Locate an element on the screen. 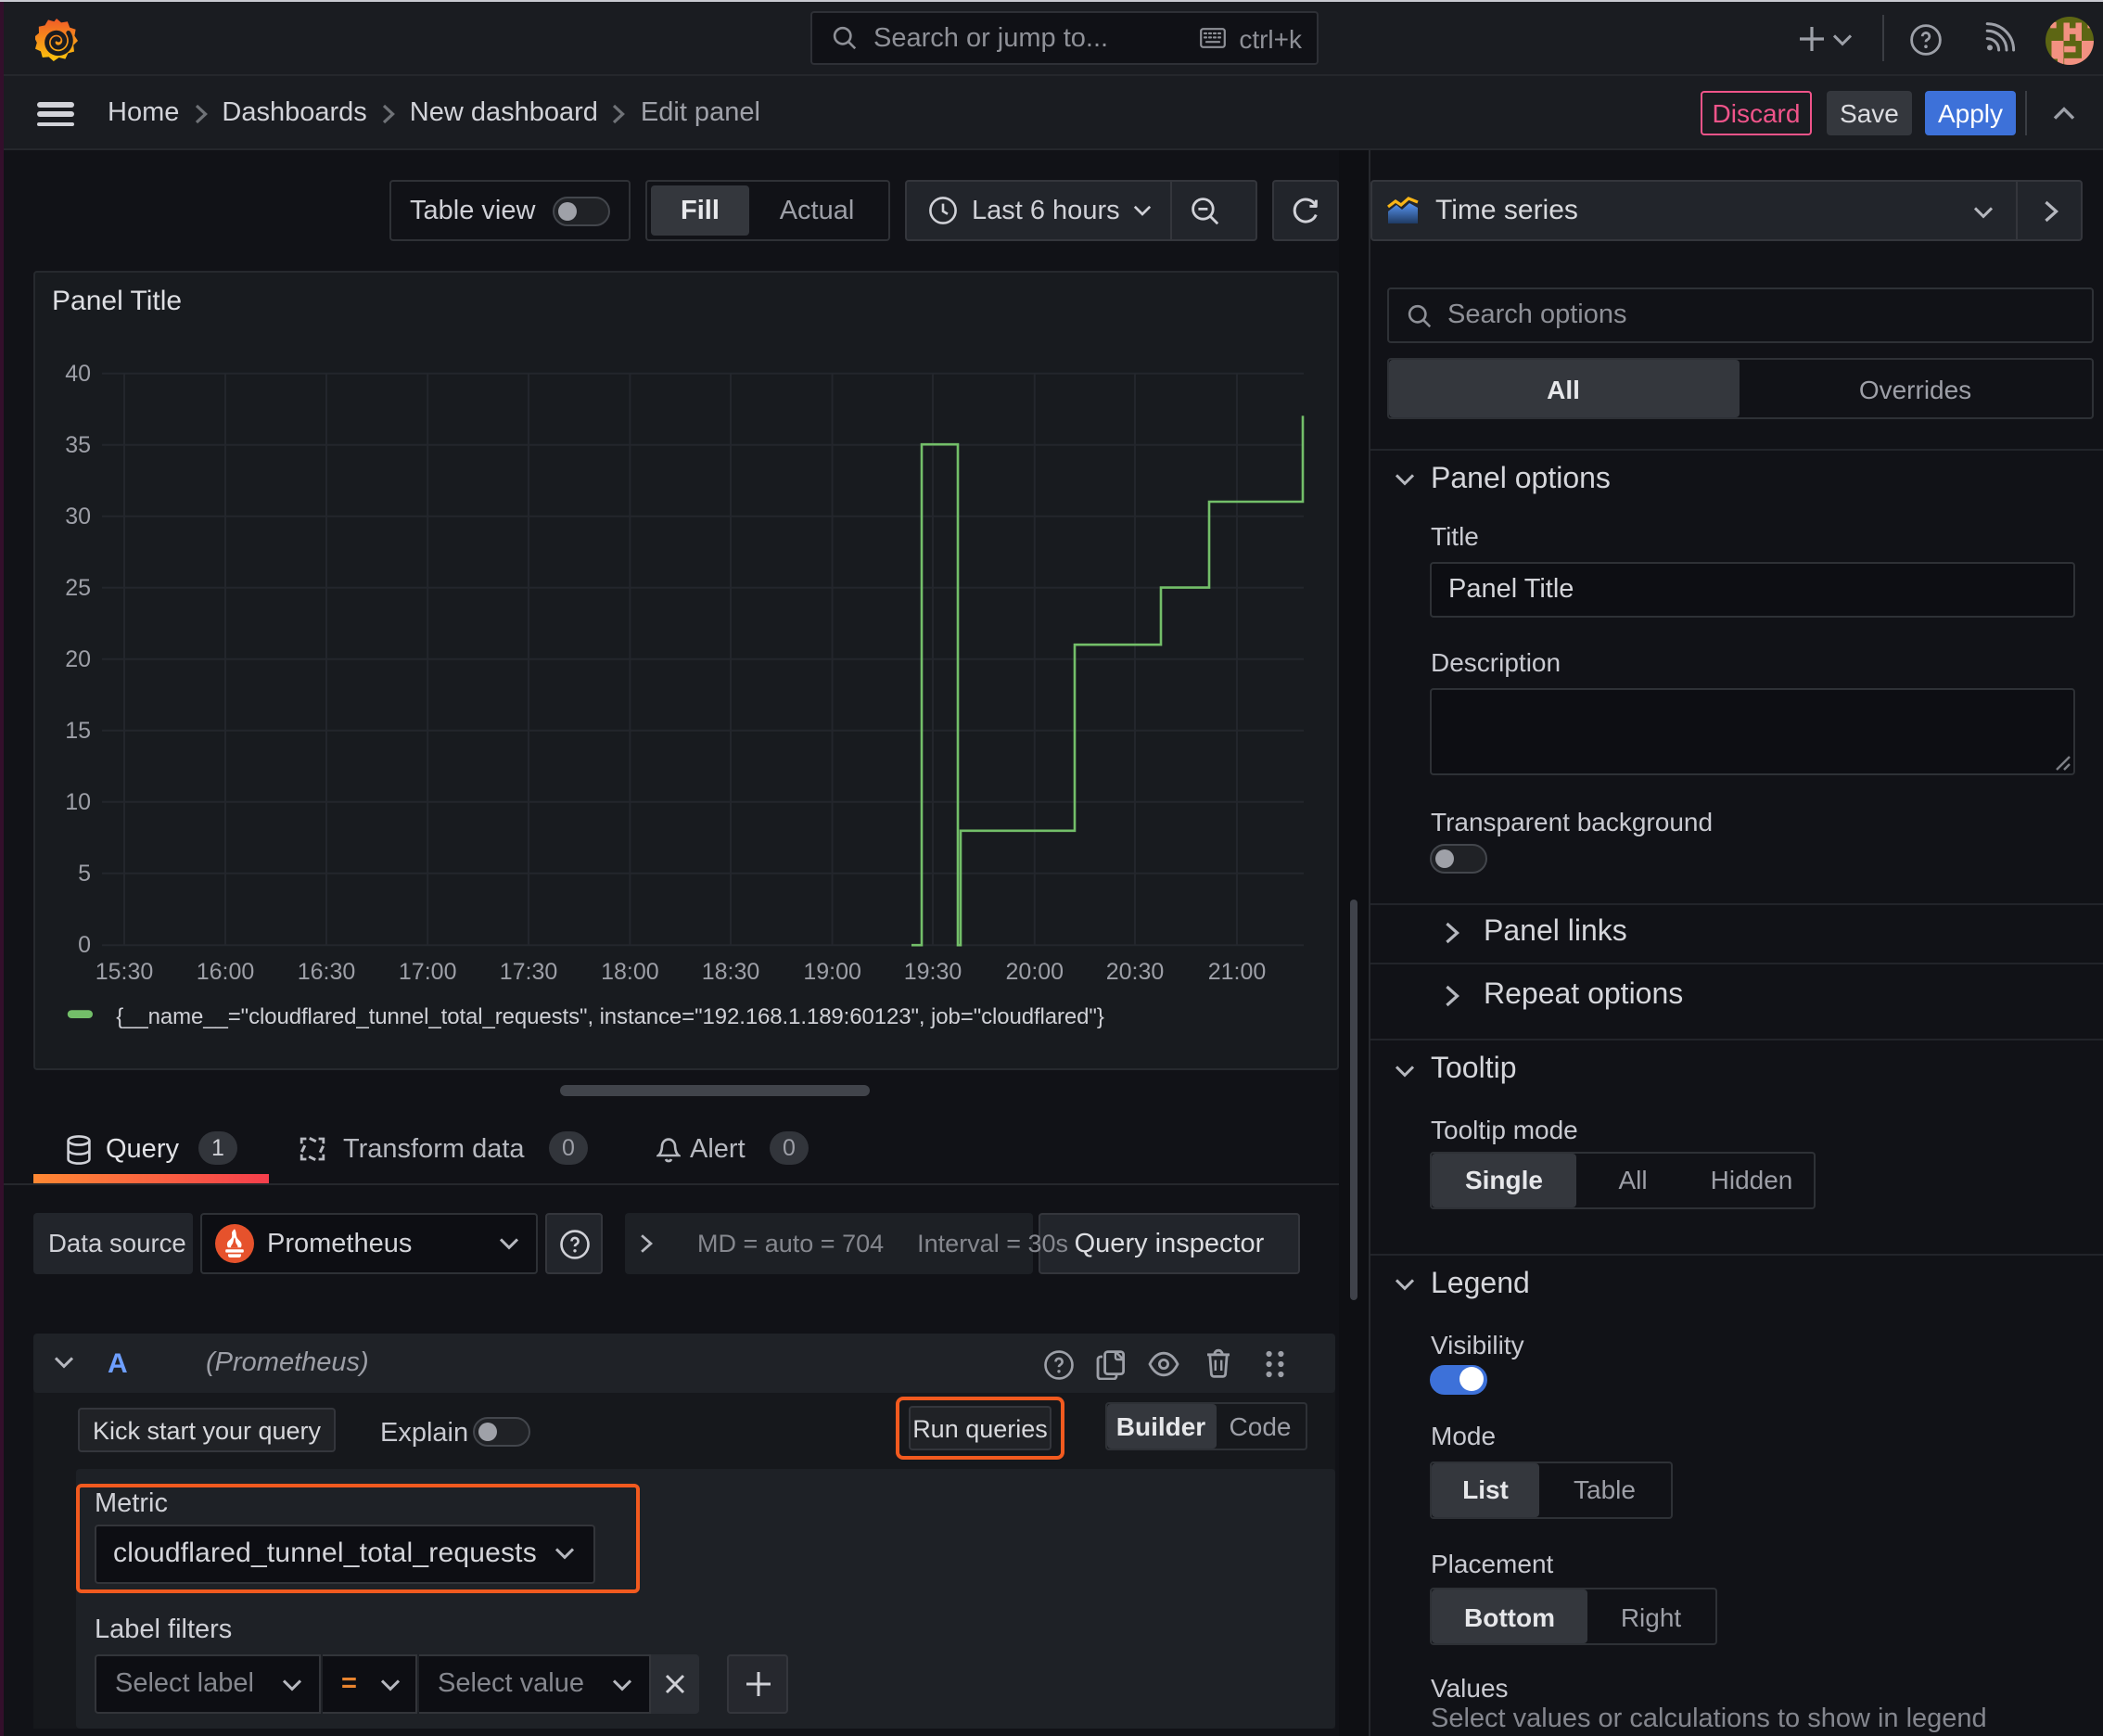 The width and height of the screenshot is (2103, 1736). svg-text: 19:30 is located at coordinates (933, 972).